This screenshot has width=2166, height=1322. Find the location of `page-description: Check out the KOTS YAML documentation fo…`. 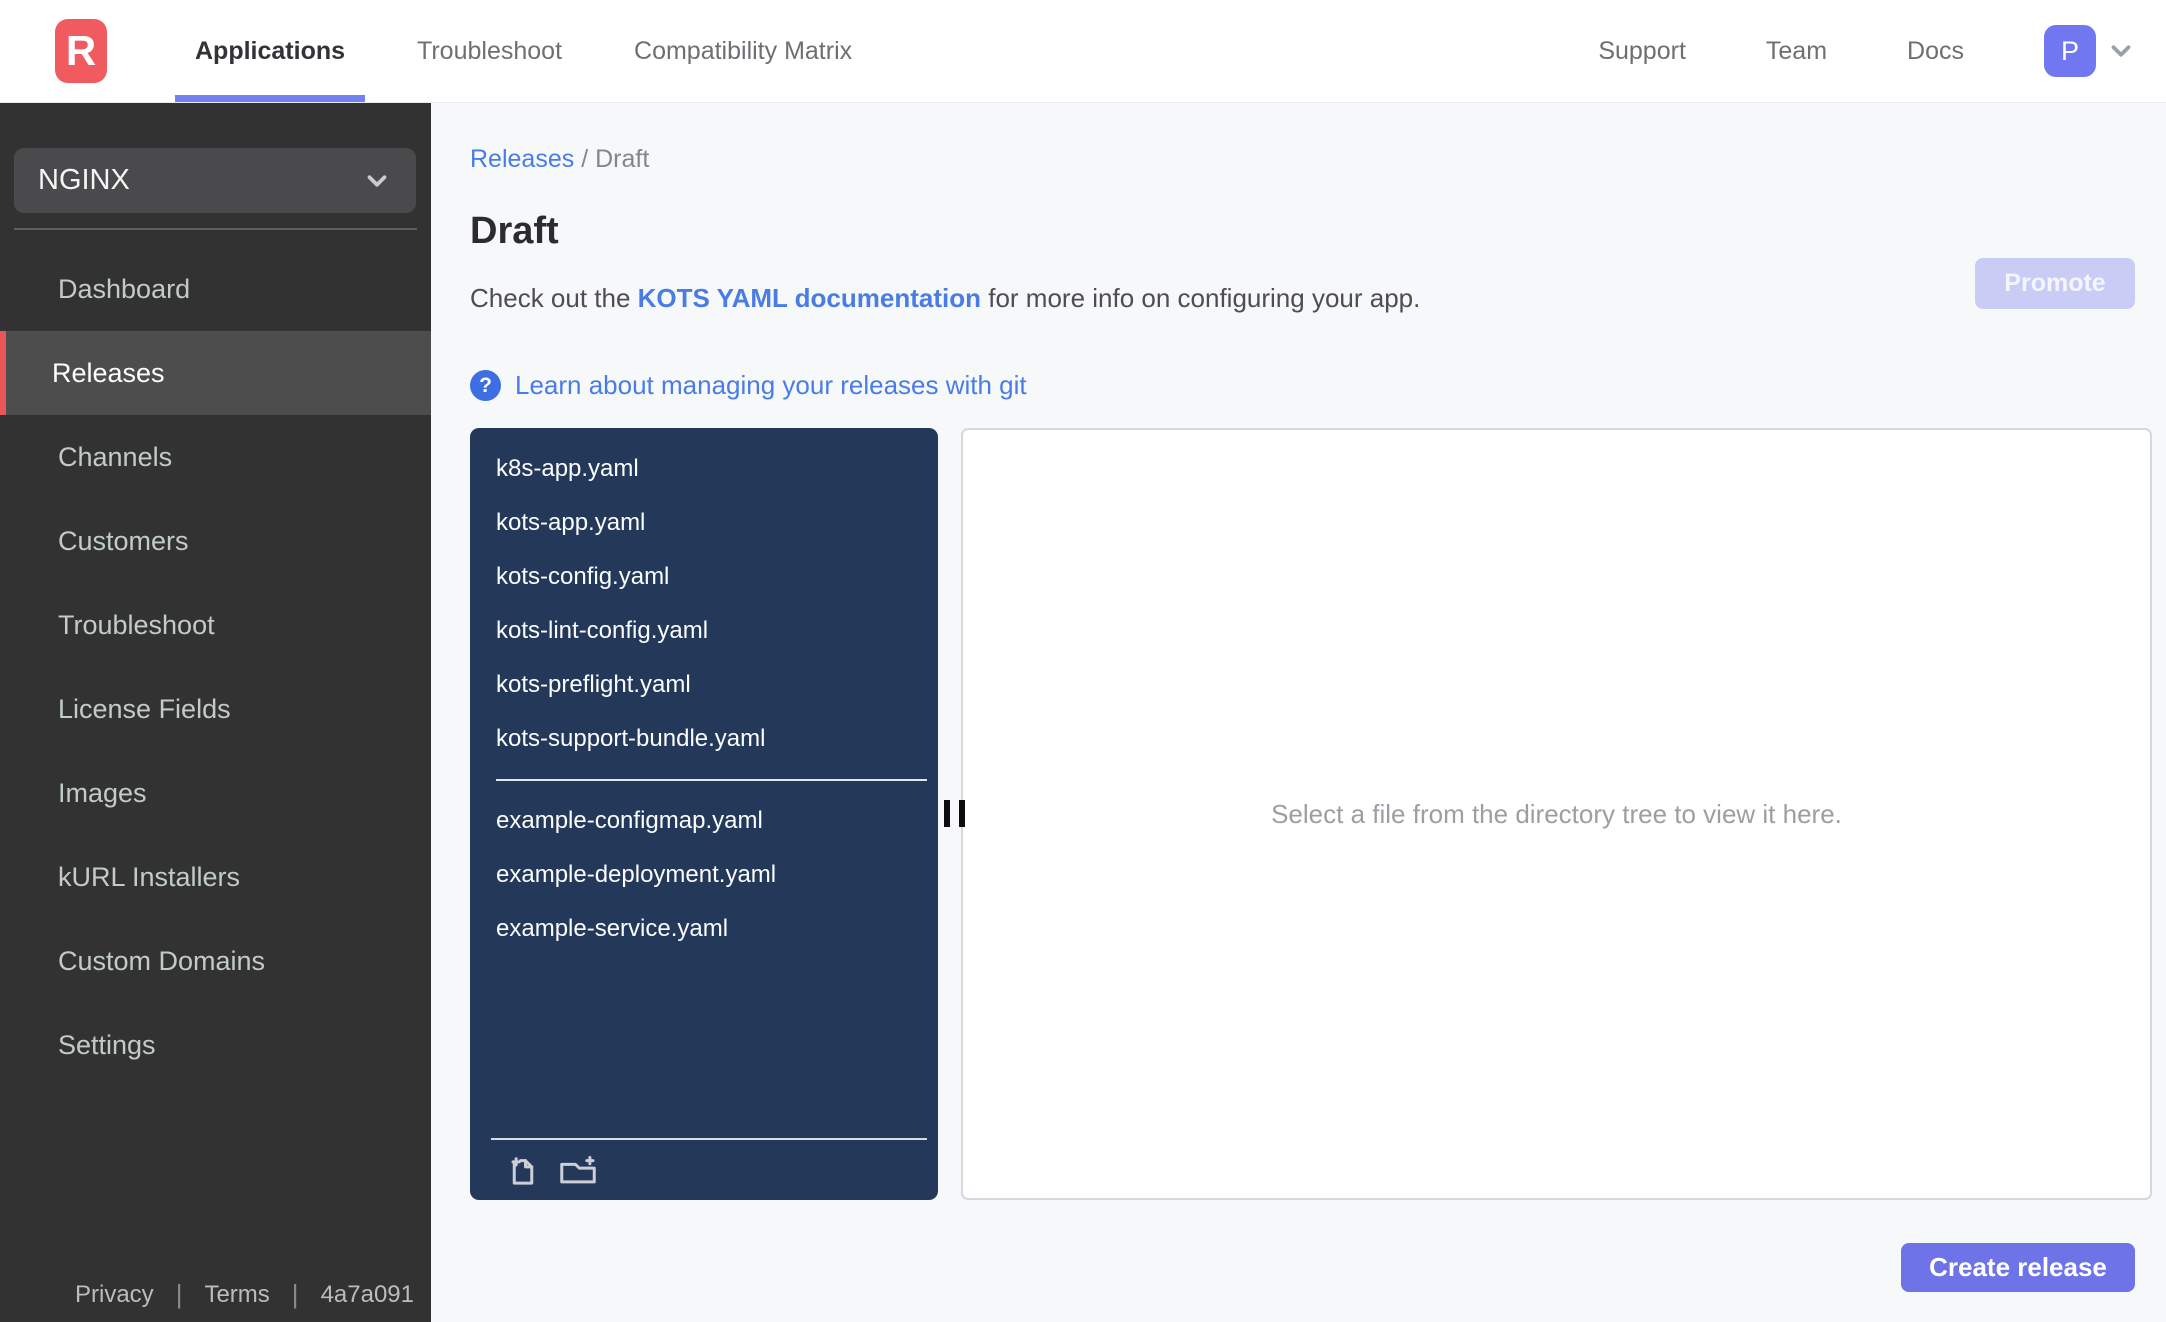

page-description: Check out the KOTS YAML documentation fo… is located at coordinates (1318, 298).